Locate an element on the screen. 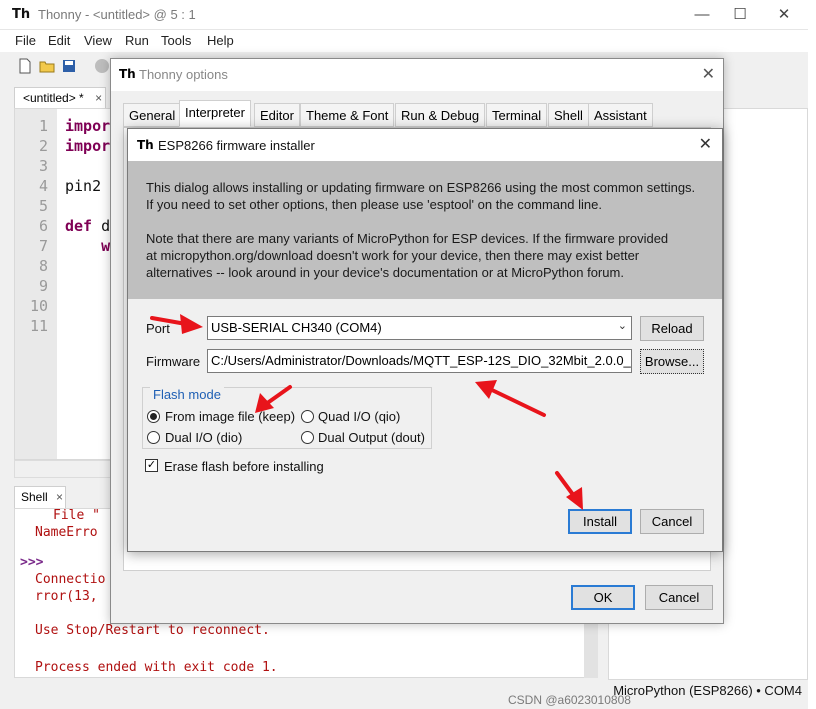  shell-line: rror(13, is located at coordinates (66, 596).